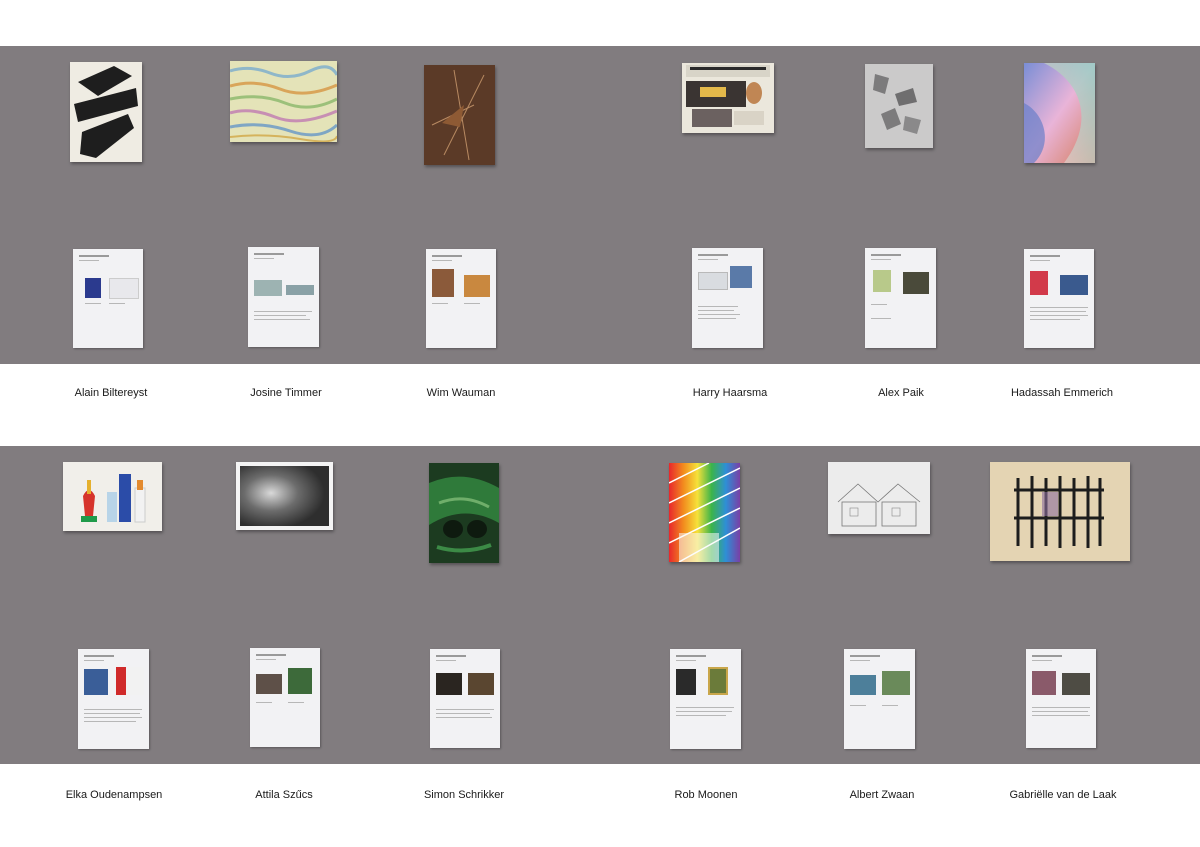  I want to click on artist-name-label: Hadassah Emmerich, so click(1062, 393).